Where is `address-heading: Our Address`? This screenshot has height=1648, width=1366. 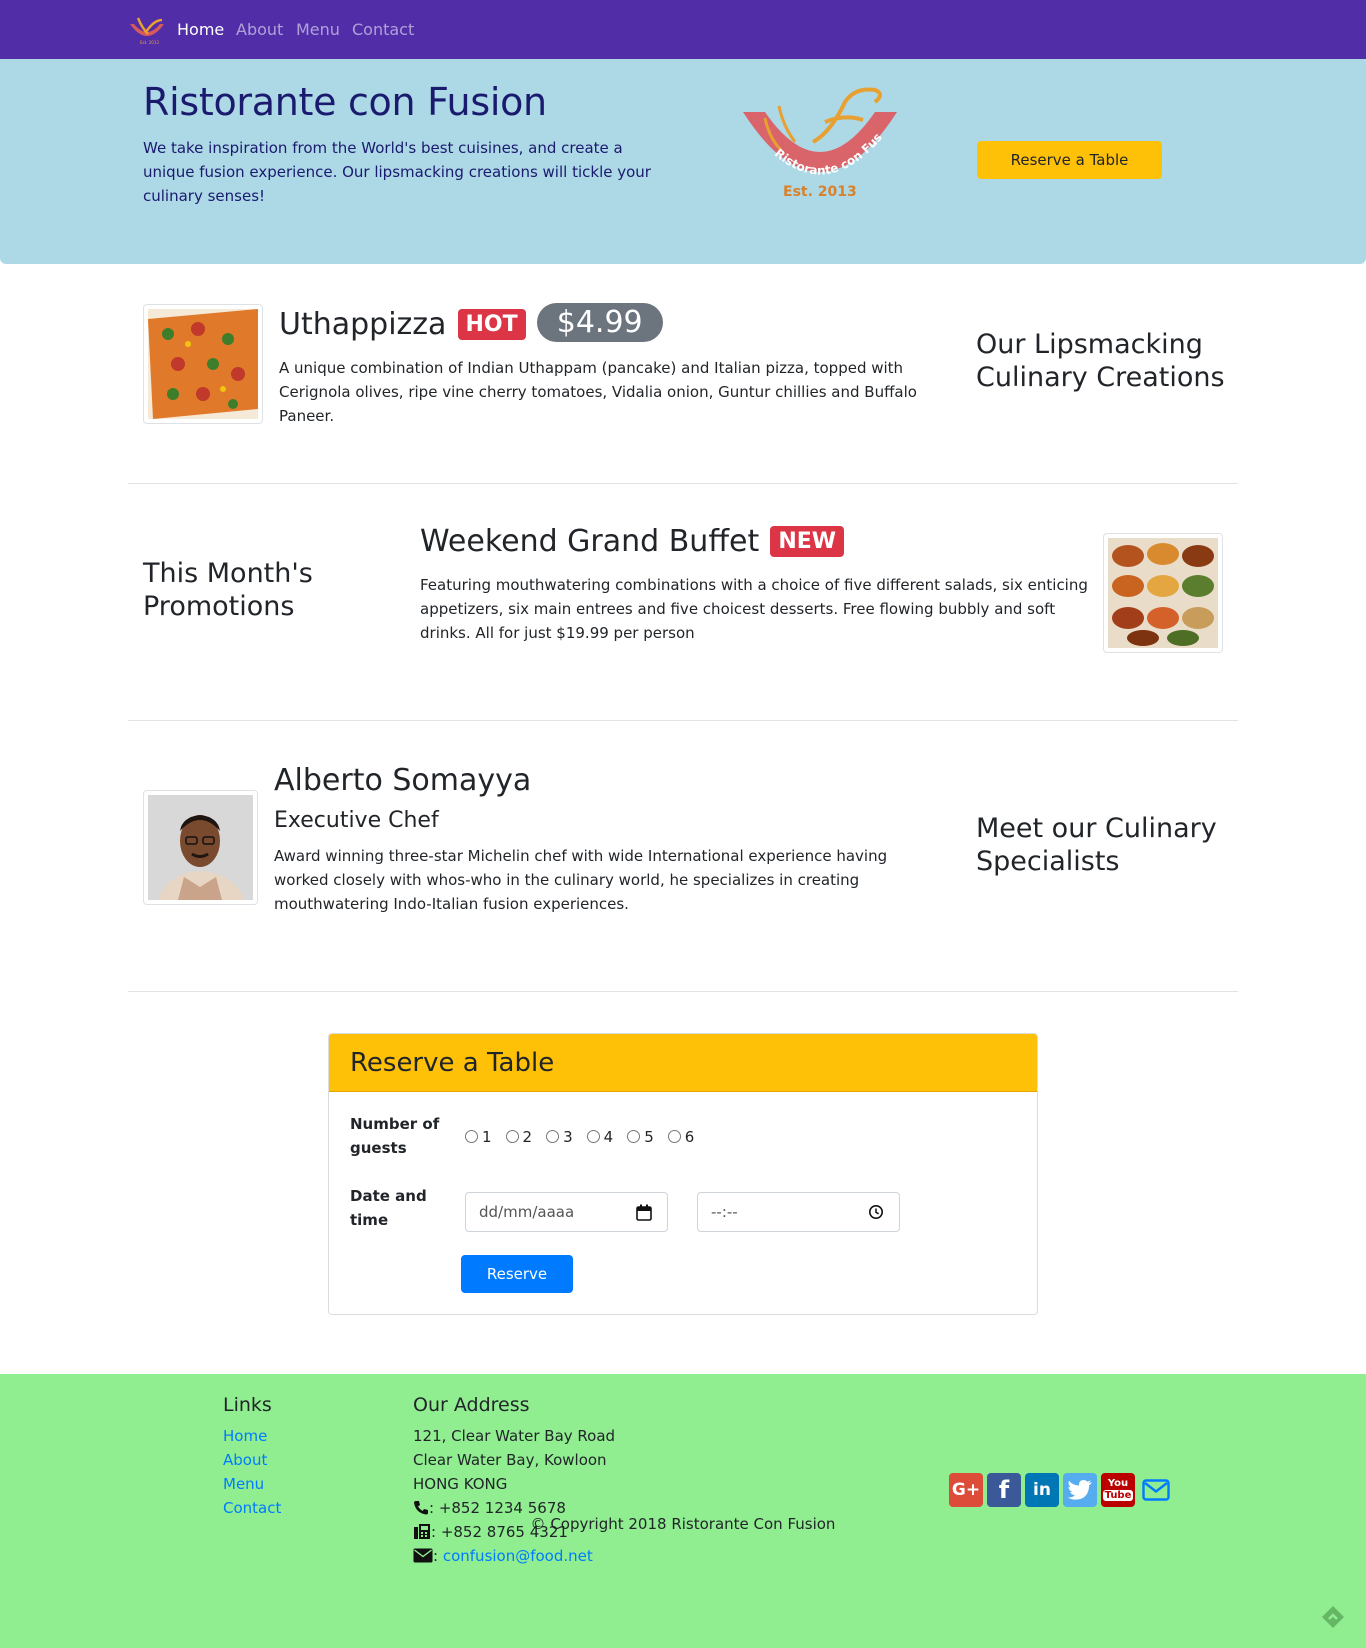
address-heading: Our Address is located at coordinates (471, 1405).